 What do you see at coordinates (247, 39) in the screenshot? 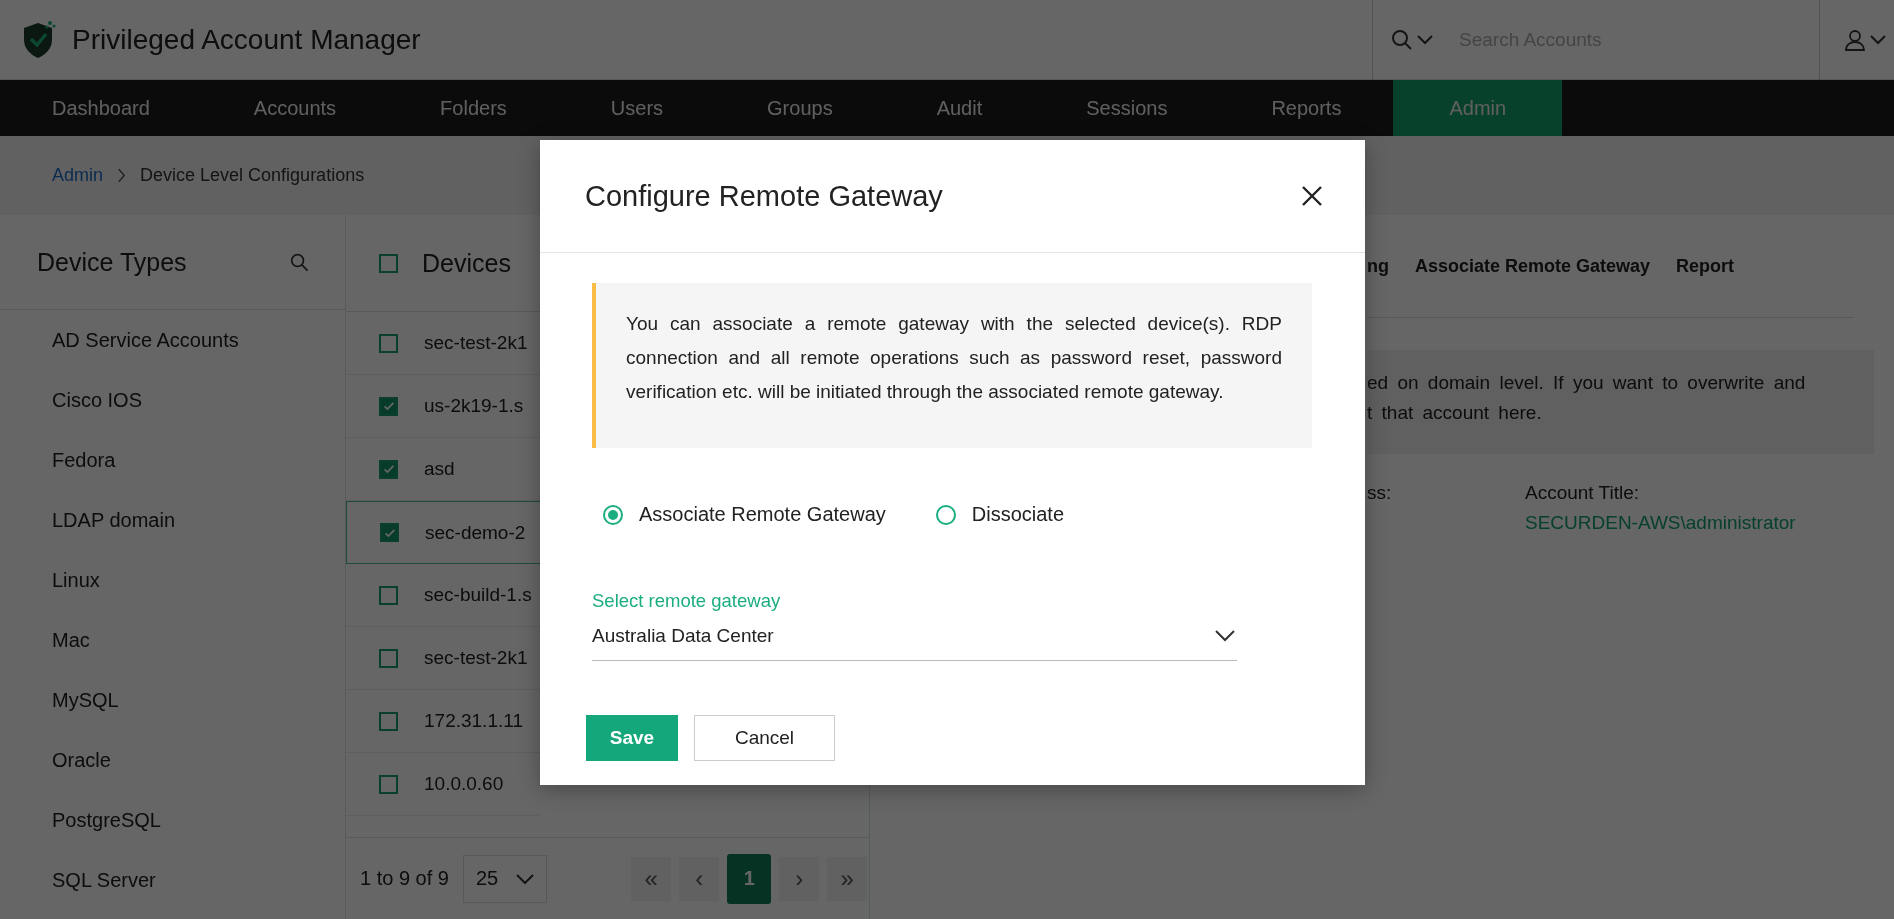
I see `app-title: Privileged Account Manager` at bounding box center [247, 39].